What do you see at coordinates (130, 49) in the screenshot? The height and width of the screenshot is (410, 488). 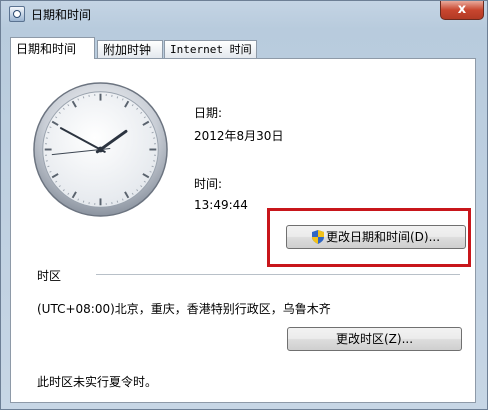 I see `tab-additional-clocks: 附加时钟` at bounding box center [130, 49].